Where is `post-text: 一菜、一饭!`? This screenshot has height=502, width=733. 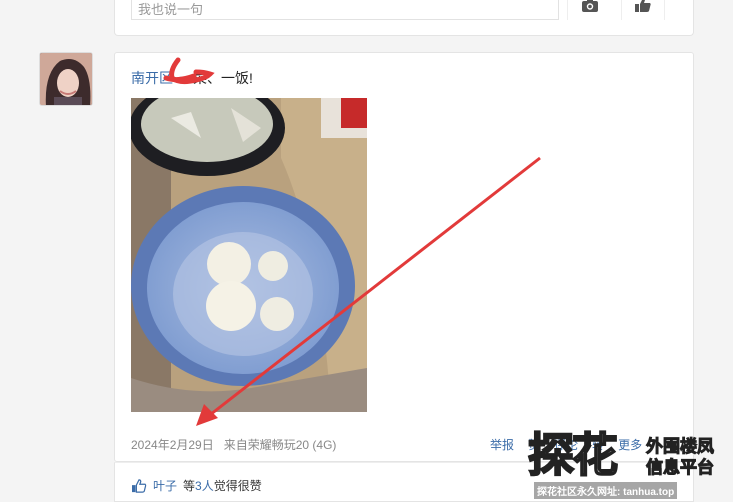
post-text: 一菜、一饭! is located at coordinates (216, 78).